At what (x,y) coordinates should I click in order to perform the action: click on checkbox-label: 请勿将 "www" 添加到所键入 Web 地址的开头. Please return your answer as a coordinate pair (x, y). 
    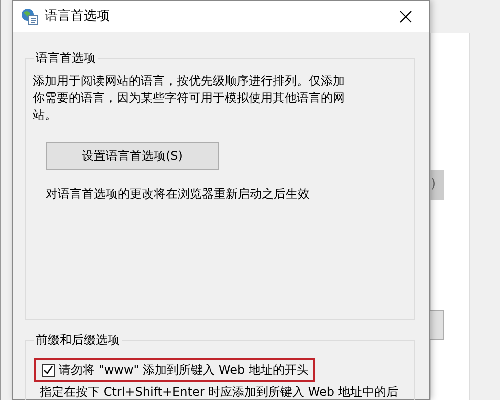
    Looking at the image, I should click on (184, 370).